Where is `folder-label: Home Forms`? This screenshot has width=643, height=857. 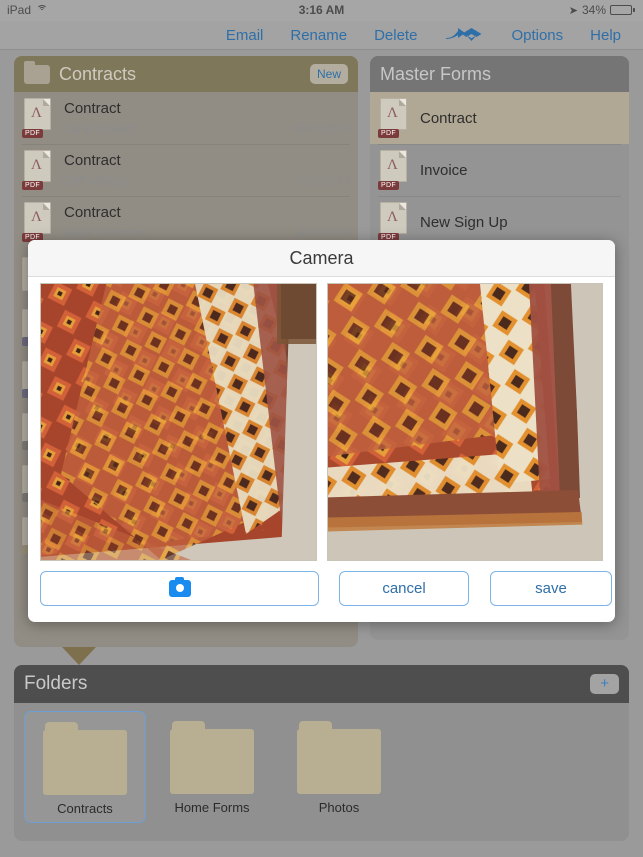 folder-label: Home Forms is located at coordinates (212, 807).